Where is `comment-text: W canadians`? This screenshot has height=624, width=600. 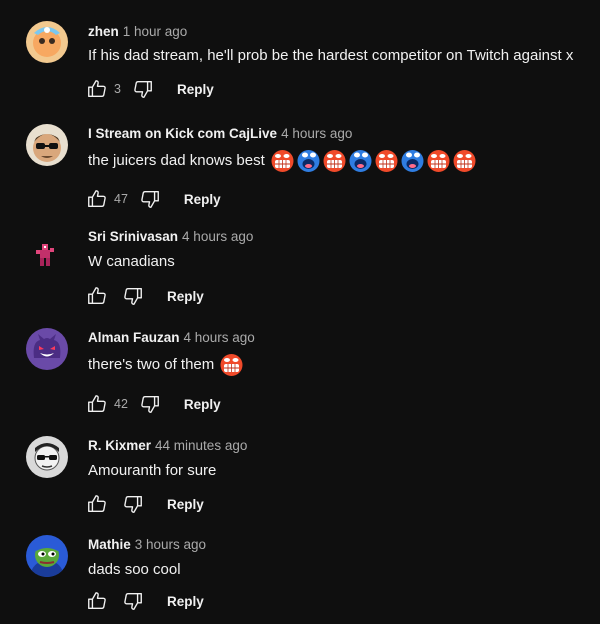
comment-text: W canadians is located at coordinates (131, 261).